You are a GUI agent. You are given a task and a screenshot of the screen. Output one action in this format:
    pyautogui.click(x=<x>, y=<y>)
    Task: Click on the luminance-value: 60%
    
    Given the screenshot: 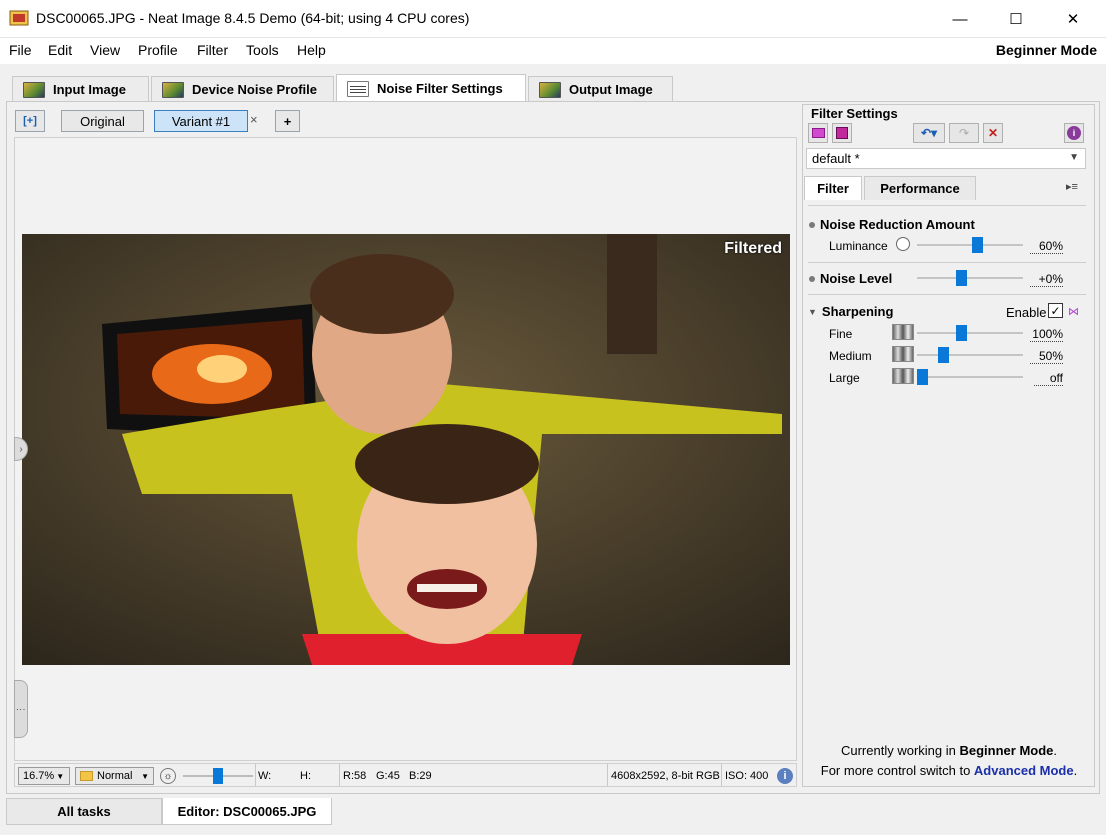 What is the action you would take?
    pyautogui.click(x=1046, y=246)
    